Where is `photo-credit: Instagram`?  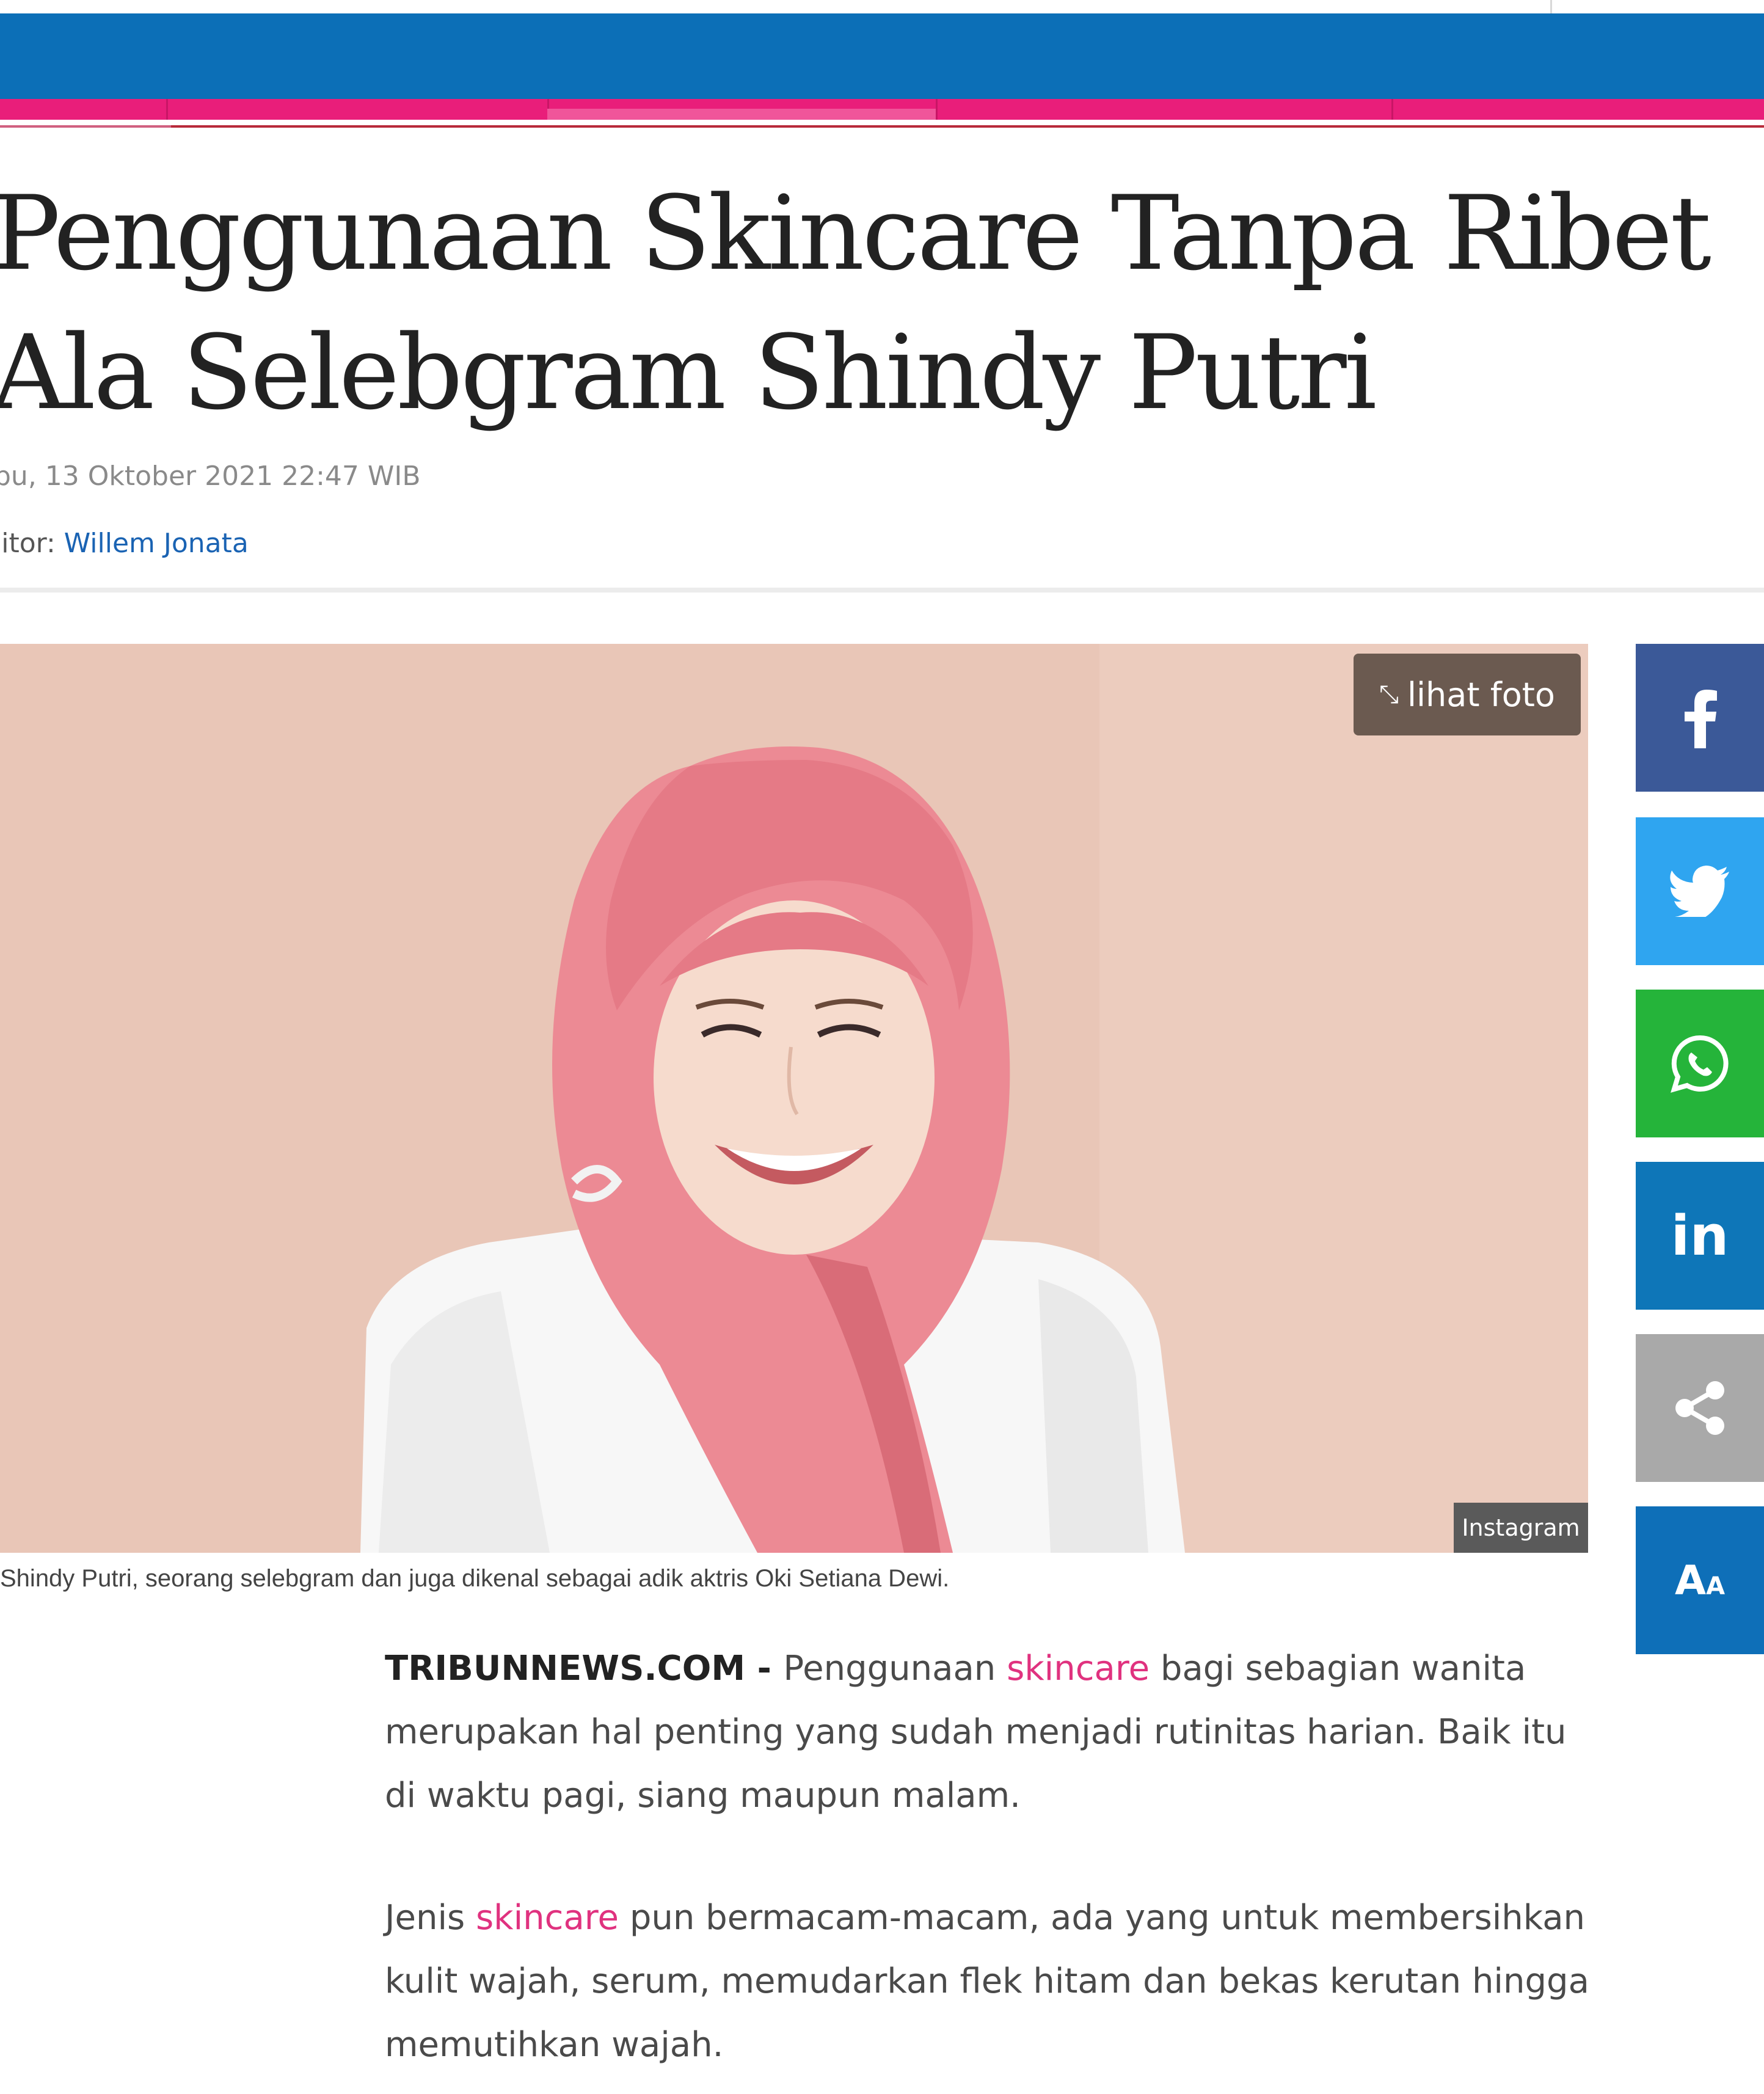
photo-credit: Instagram is located at coordinates (1521, 1528).